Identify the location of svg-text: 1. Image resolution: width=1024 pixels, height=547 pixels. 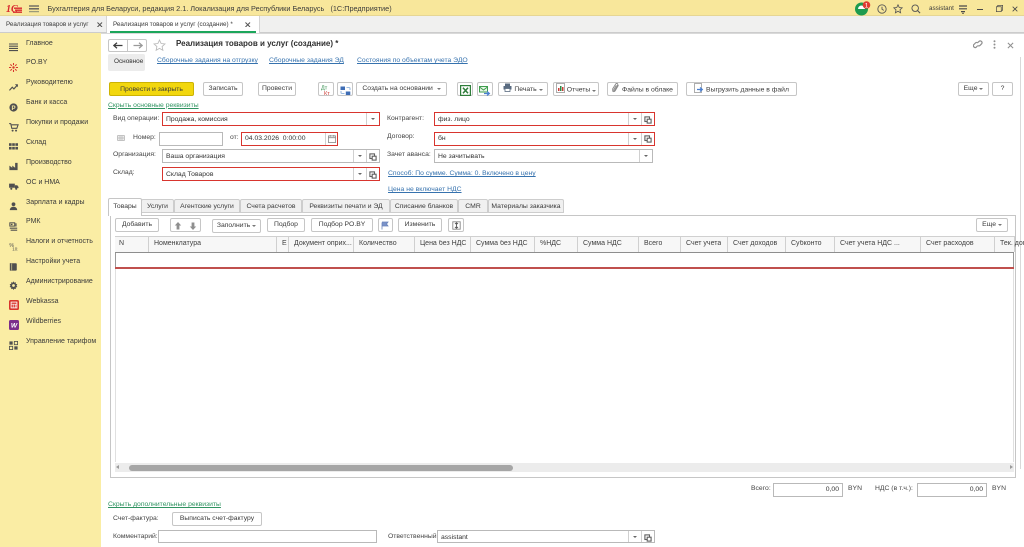
(867, 5).